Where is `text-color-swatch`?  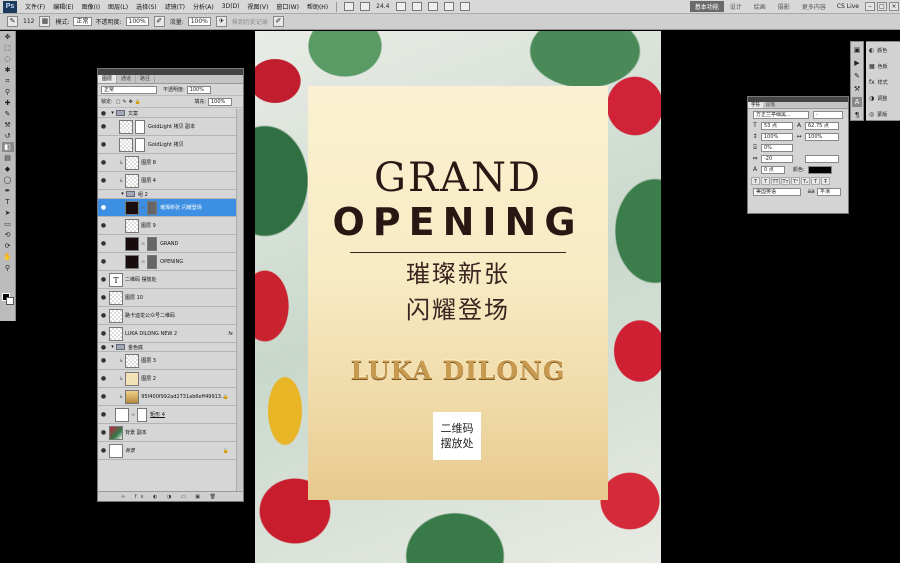
text-color-swatch is located at coordinates (819, 169).